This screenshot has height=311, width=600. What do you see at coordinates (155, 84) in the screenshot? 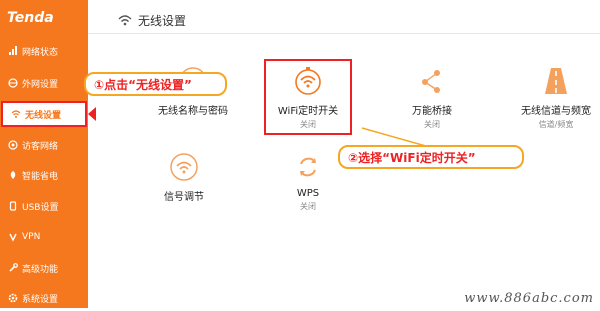
I see `callout-step1: ①点击“无线设置”` at bounding box center [155, 84].